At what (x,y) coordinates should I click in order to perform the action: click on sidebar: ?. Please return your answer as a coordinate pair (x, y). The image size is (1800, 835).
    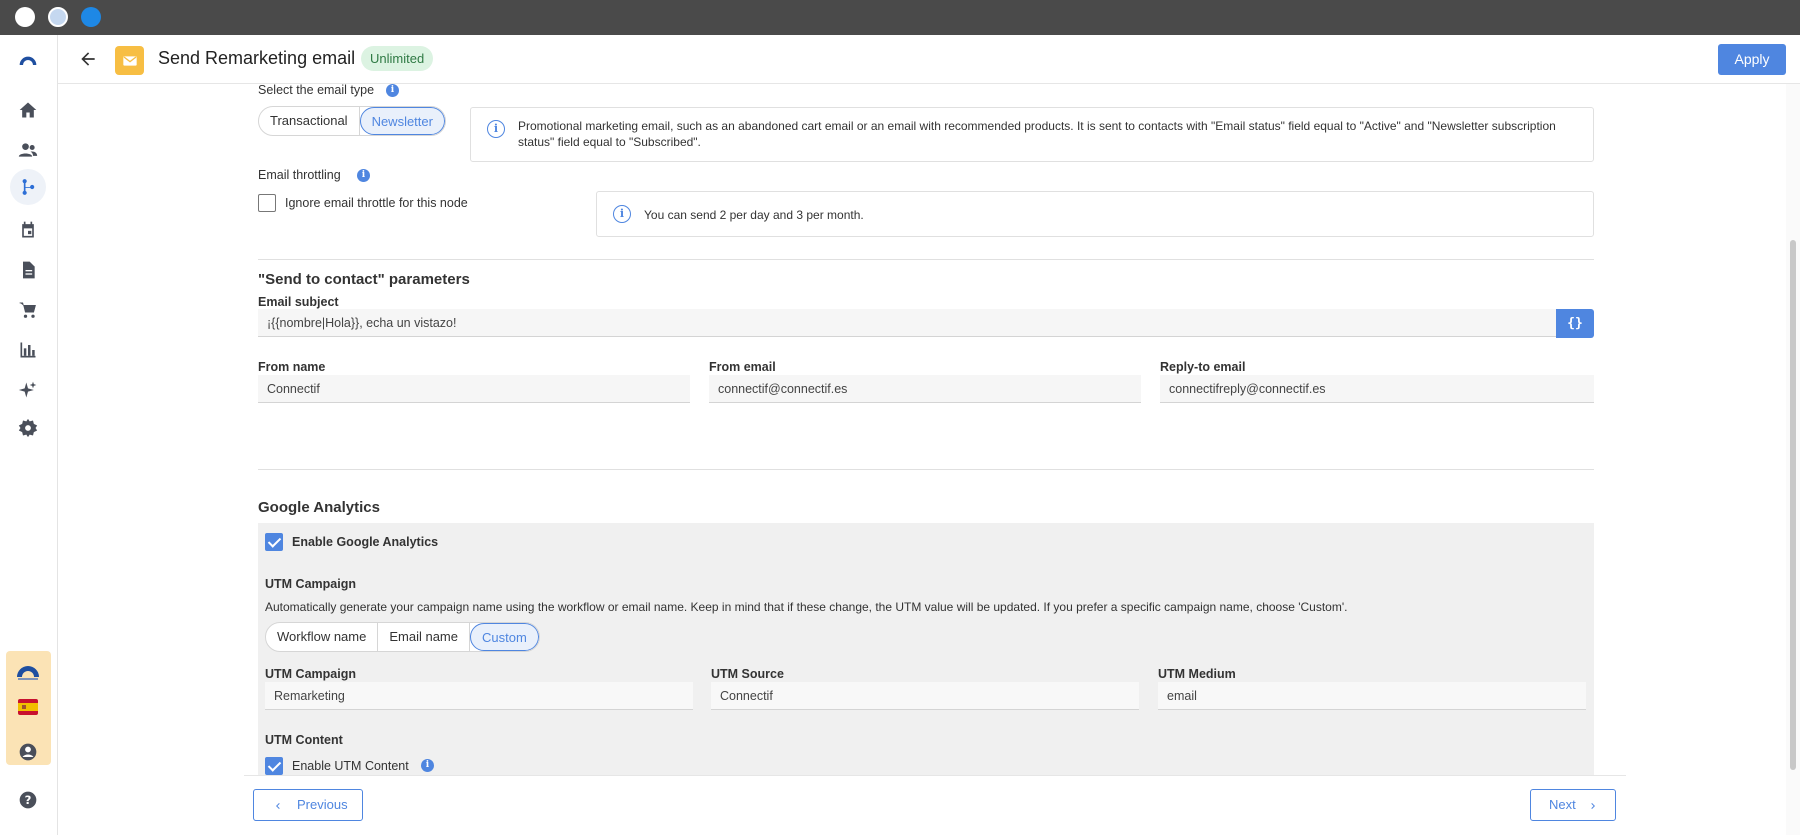
    Looking at the image, I should click on (29, 435).